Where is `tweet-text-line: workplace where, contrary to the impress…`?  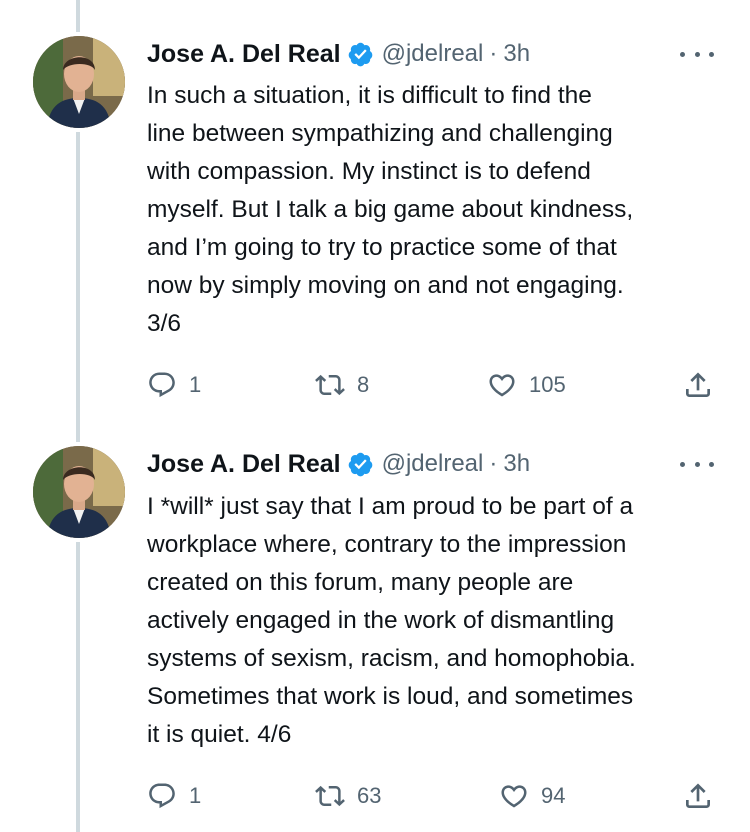
tweet-text-line: workplace where, contrary to the impress… is located at coordinates (387, 544).